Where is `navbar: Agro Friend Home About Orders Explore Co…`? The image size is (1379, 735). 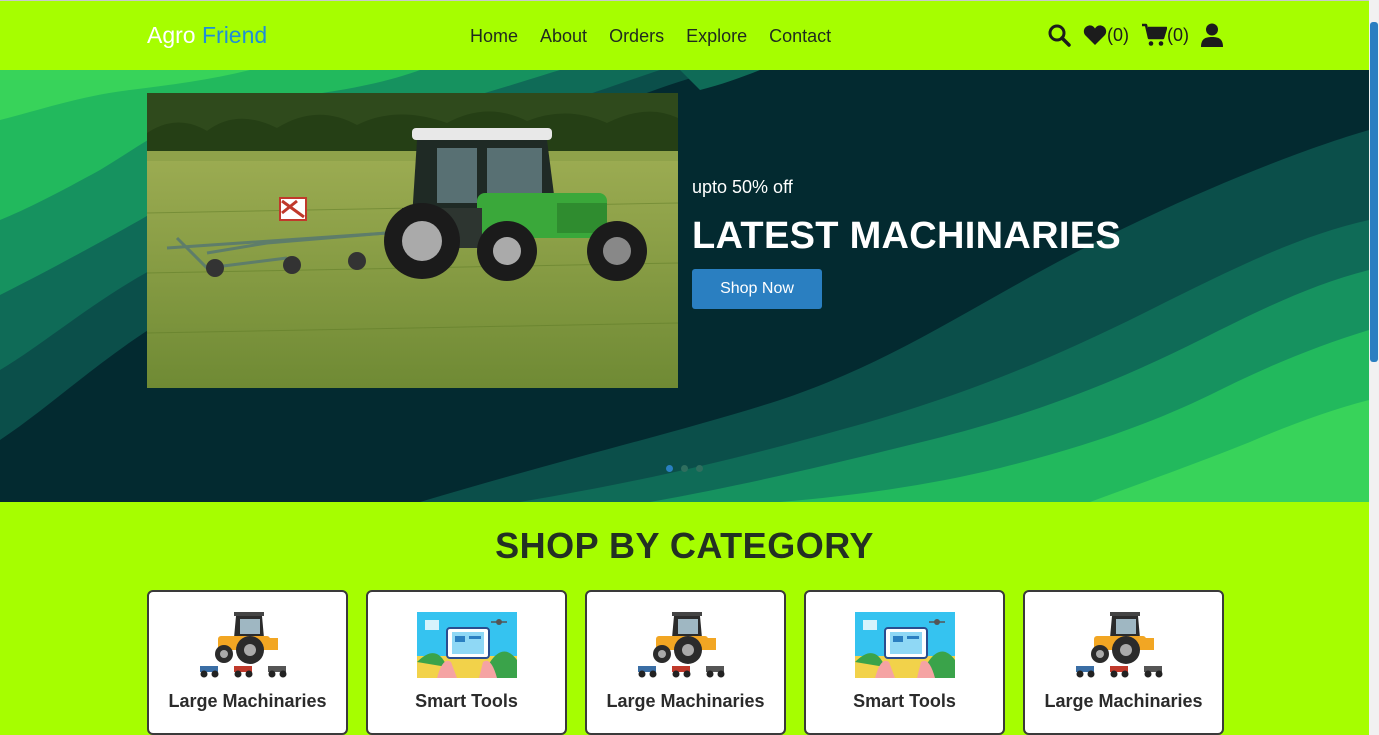 navbar: Agro Friend Home About Orders Explore Co… is located at coordinates (684, 35).